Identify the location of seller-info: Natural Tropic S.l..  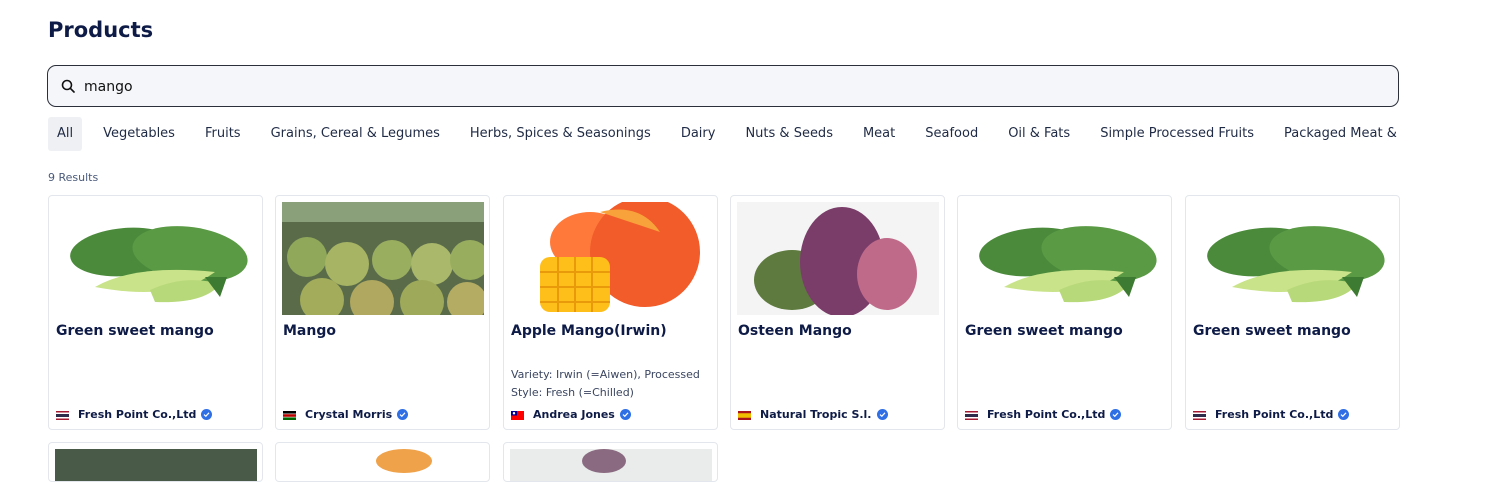
(813, 414).